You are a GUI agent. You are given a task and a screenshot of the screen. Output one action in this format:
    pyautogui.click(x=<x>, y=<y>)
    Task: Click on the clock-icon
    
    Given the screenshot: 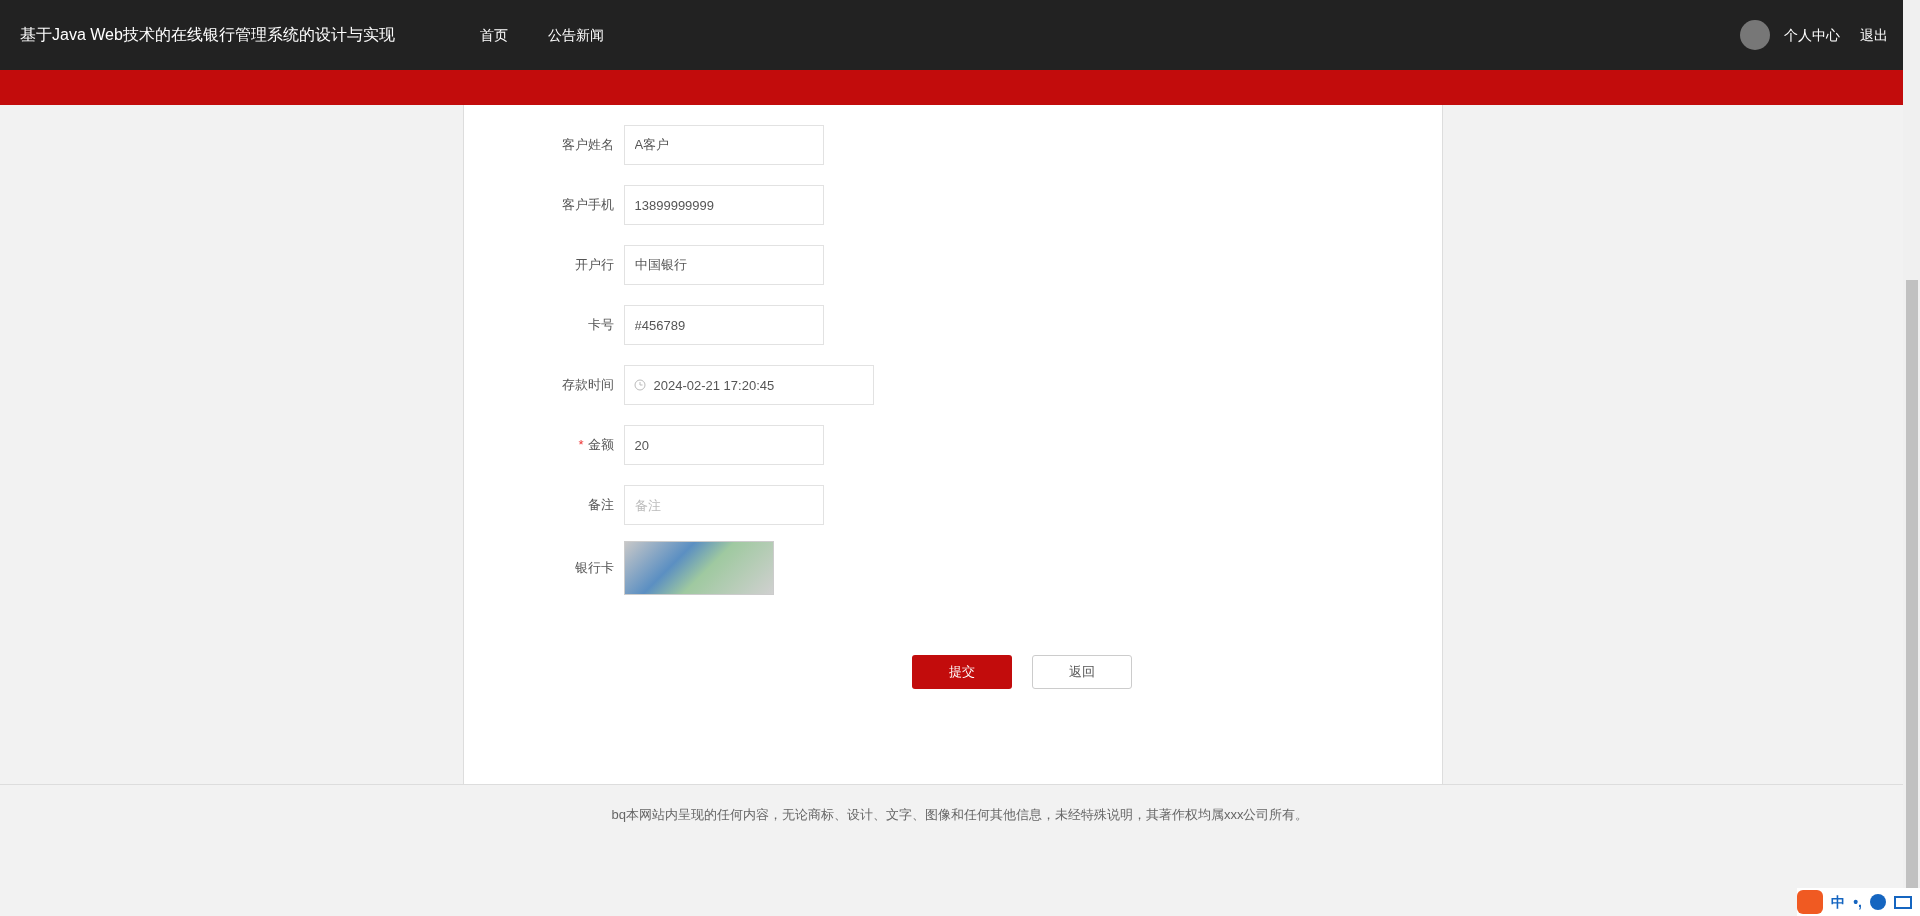 What is the action you would take?
    pyautogui.click(x=639, y=385)
    